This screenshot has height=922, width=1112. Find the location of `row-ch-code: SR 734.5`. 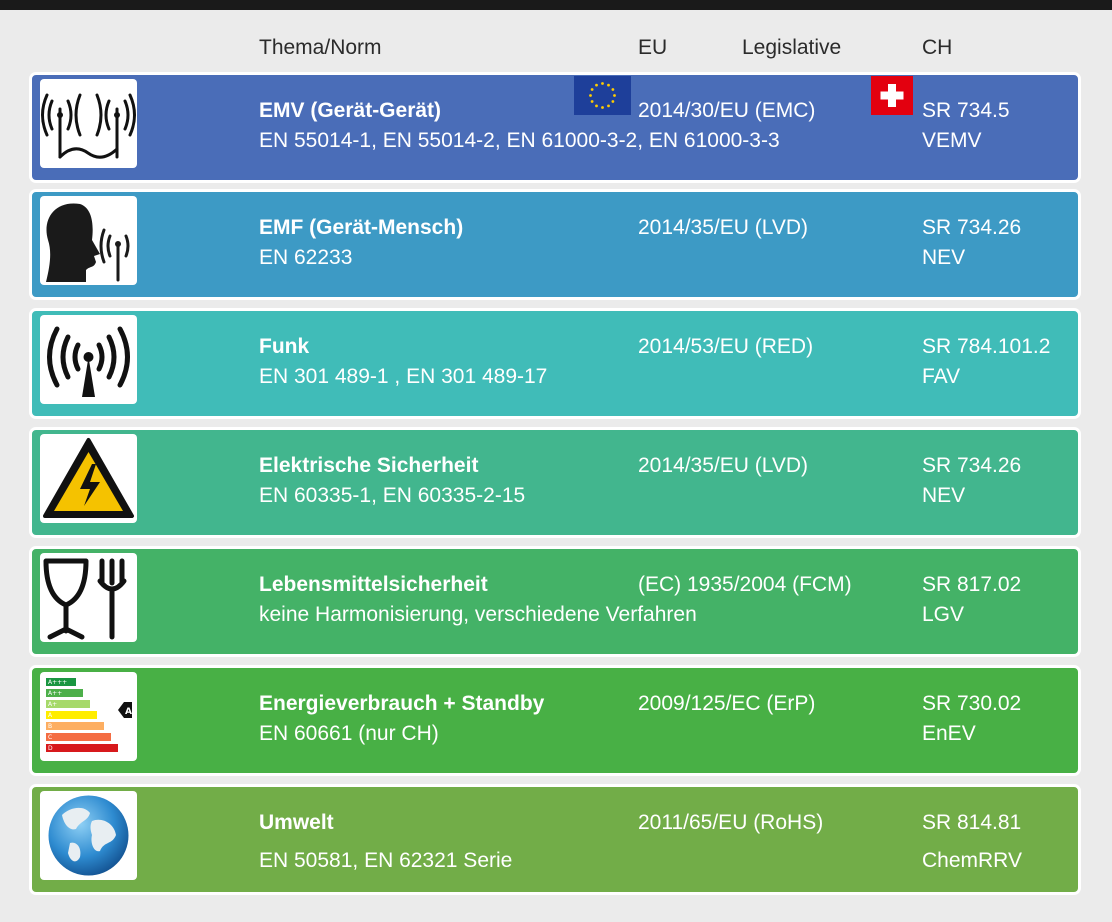

row-ch-code: SR 734.5 is located at coordinates (966, 110).